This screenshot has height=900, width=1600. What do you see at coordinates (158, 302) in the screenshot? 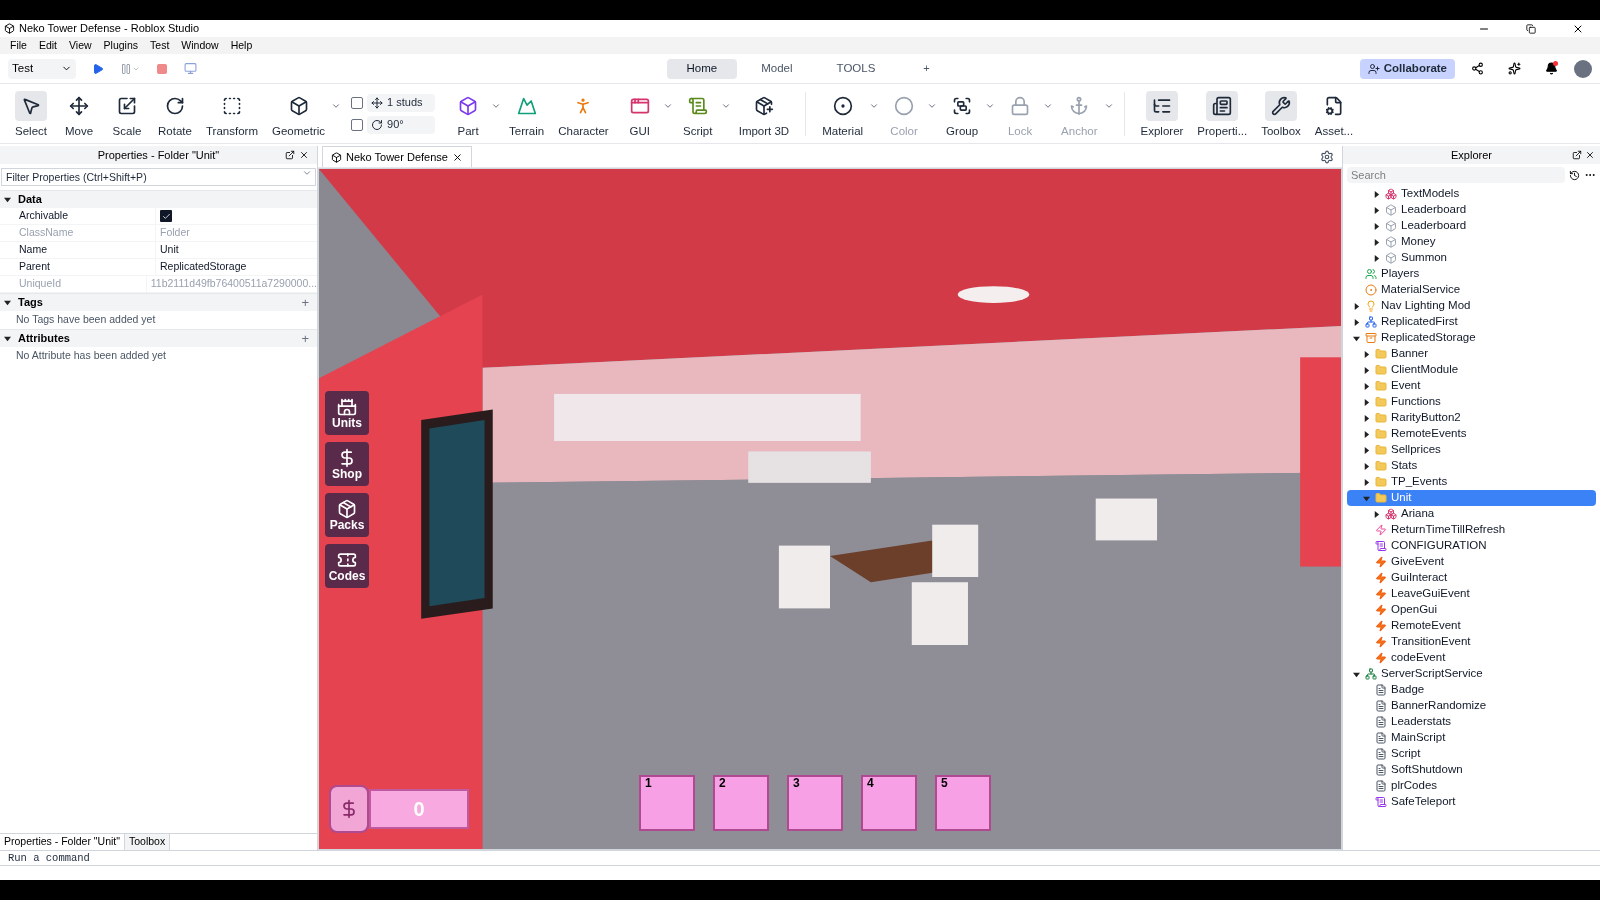
I see `section-header: Tags +` at bounding box center [158, 302].